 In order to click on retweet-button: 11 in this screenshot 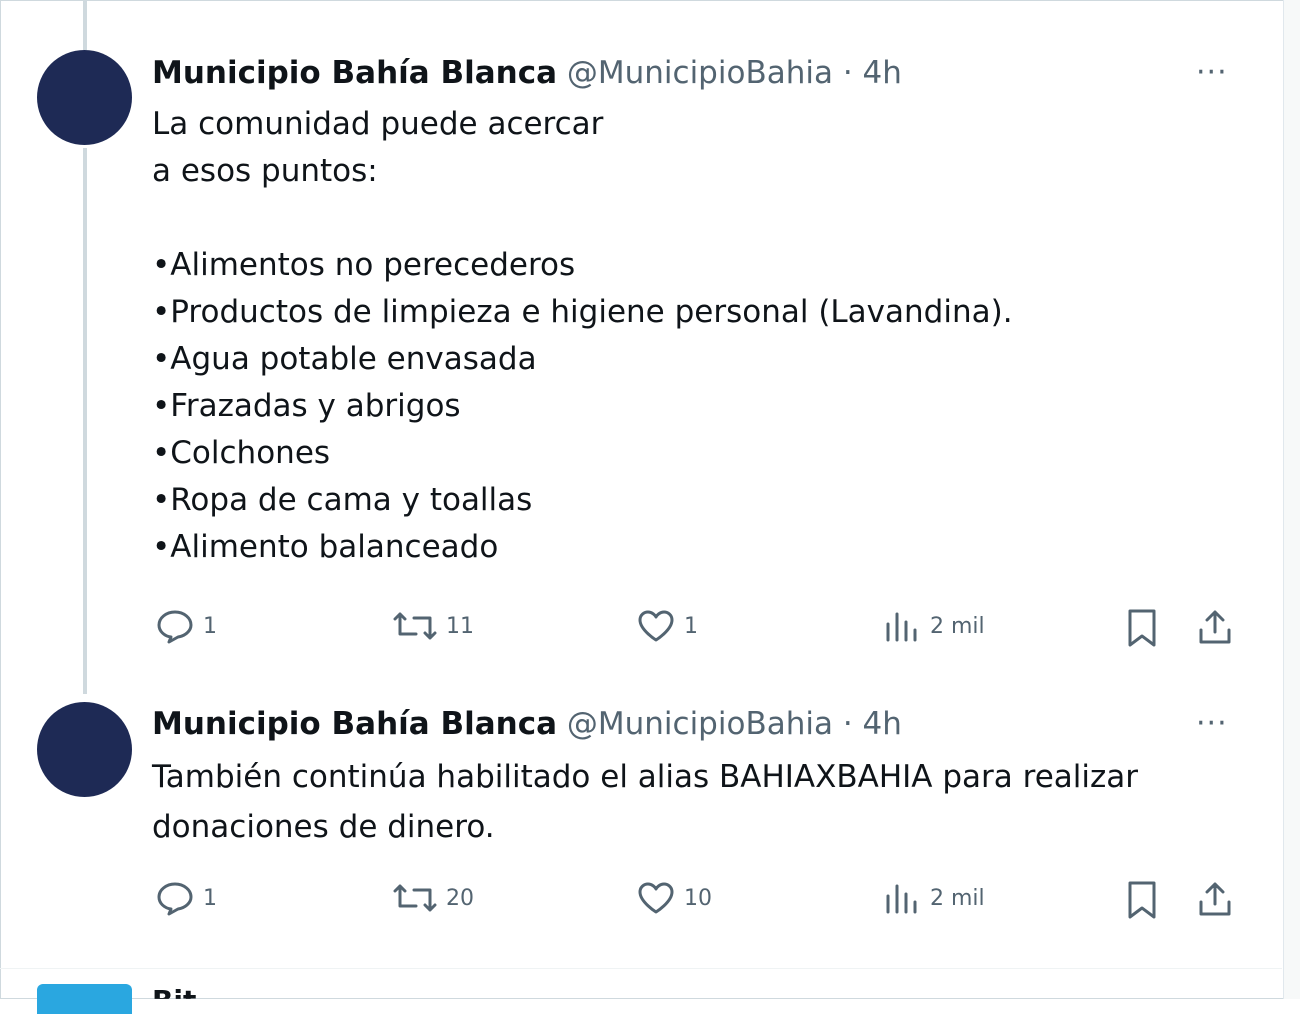, I will do `click(433, 626)`.